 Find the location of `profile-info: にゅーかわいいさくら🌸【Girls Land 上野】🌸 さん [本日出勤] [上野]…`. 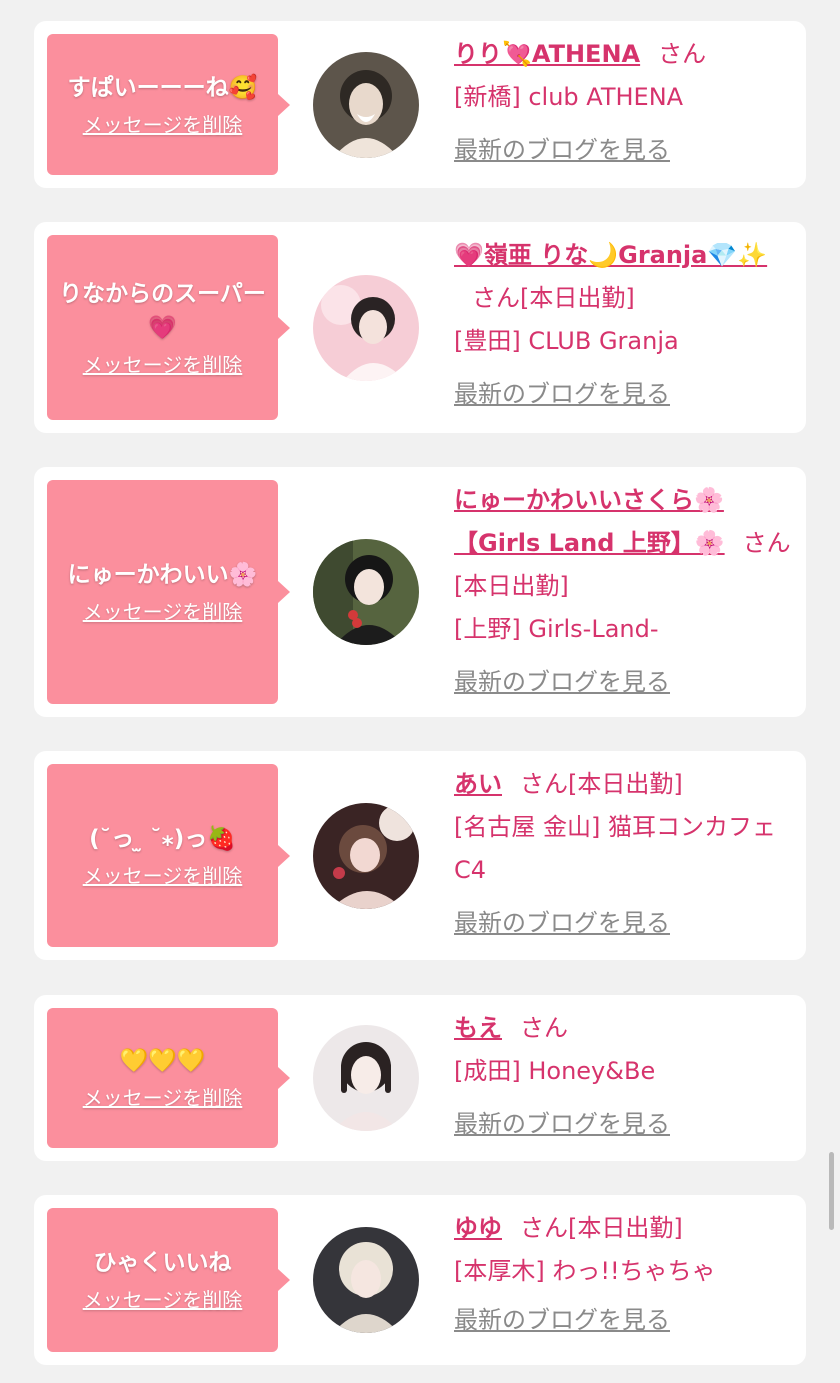

profile-info: にゅーかわいいさくら🌸【Girls Land 上野】🌸 さん [本日出勤] [上野]… is located at coordinates (624, 591).